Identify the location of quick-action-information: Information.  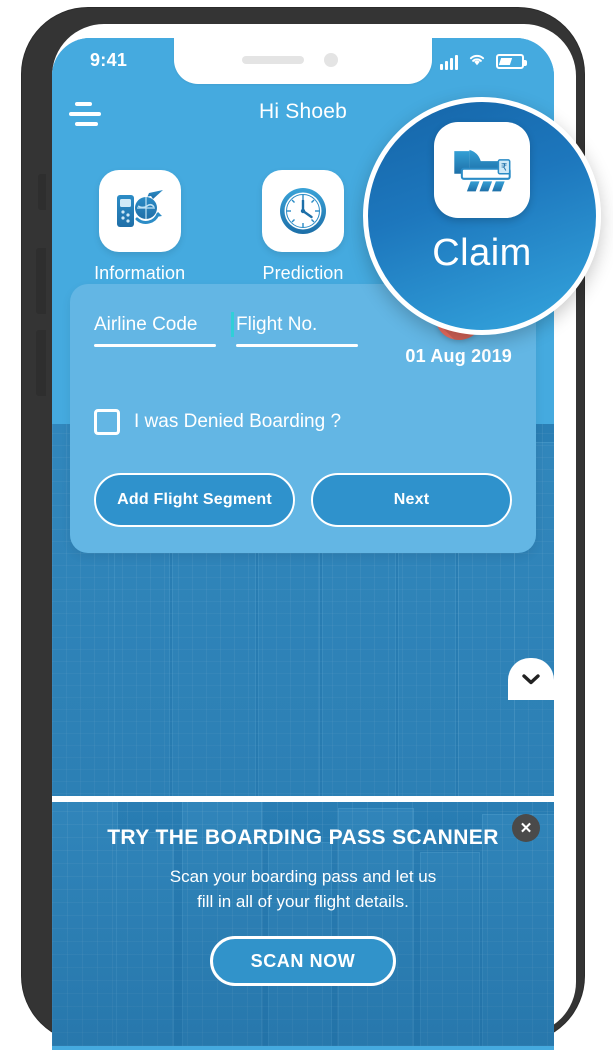
(139, 227).